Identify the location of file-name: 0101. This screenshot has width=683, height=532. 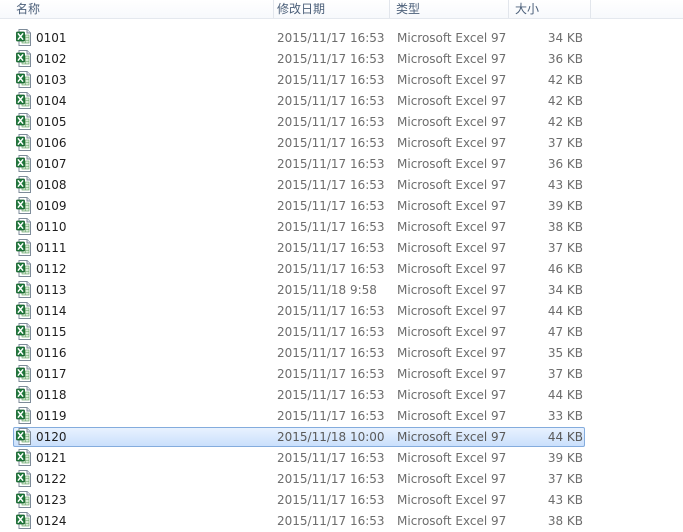
(51, 38).